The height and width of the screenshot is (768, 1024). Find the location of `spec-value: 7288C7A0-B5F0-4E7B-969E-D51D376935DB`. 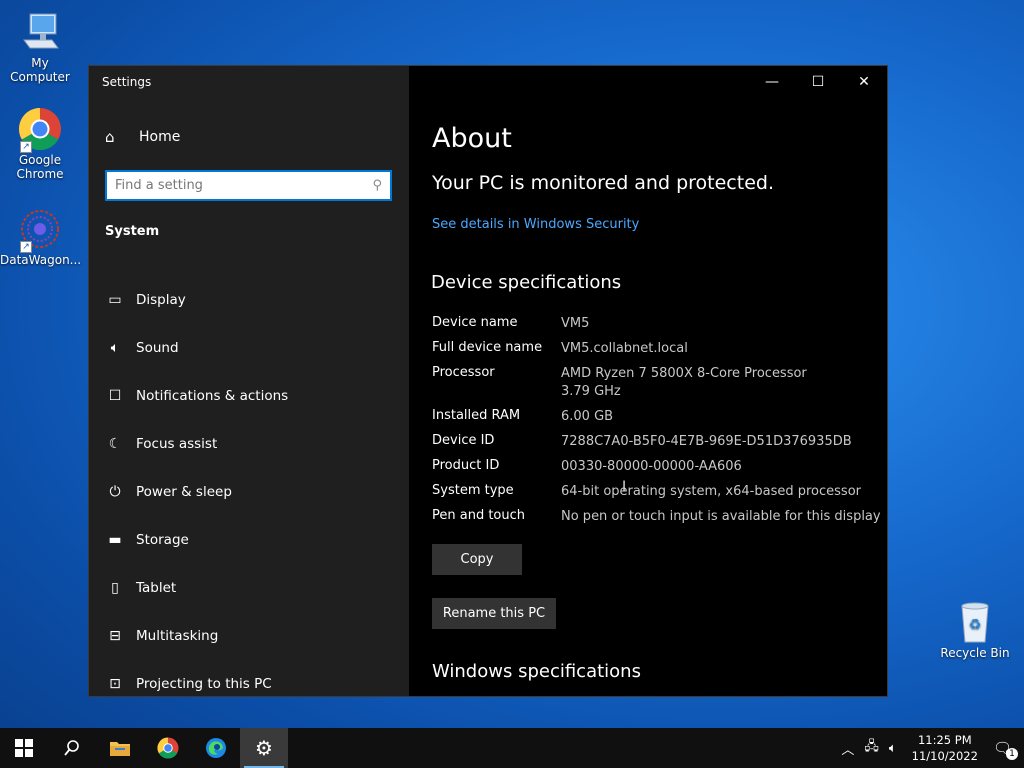

spec-value: 7288C7A0-B5F0-4E7B-969E-D51D376935DB is located at coordinates (706, 441).